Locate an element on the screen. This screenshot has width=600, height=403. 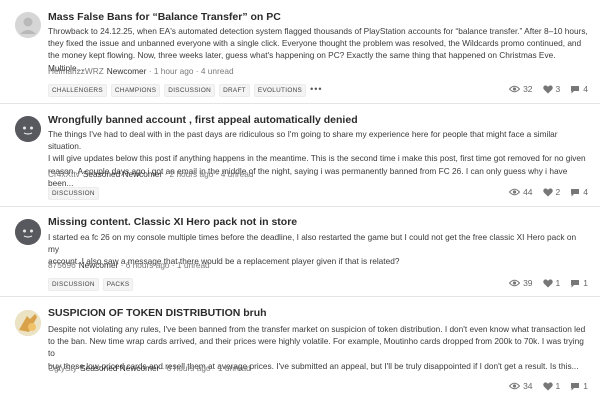
views-stat: 44 is located at coordinates (521, 192).